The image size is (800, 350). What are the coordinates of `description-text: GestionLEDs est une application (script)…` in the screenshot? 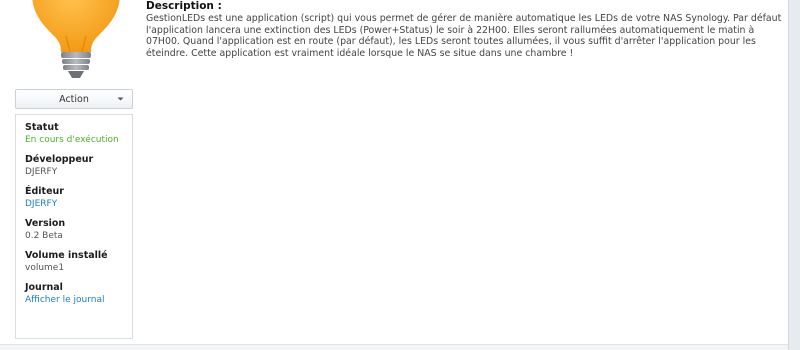 It's located at (464, 36).